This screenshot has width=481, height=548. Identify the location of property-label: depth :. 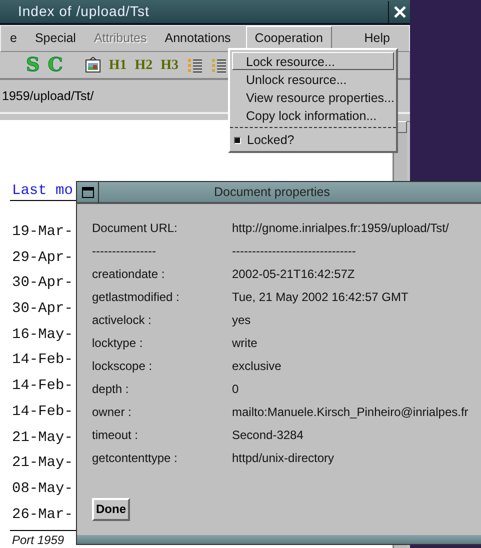
(111, 389).